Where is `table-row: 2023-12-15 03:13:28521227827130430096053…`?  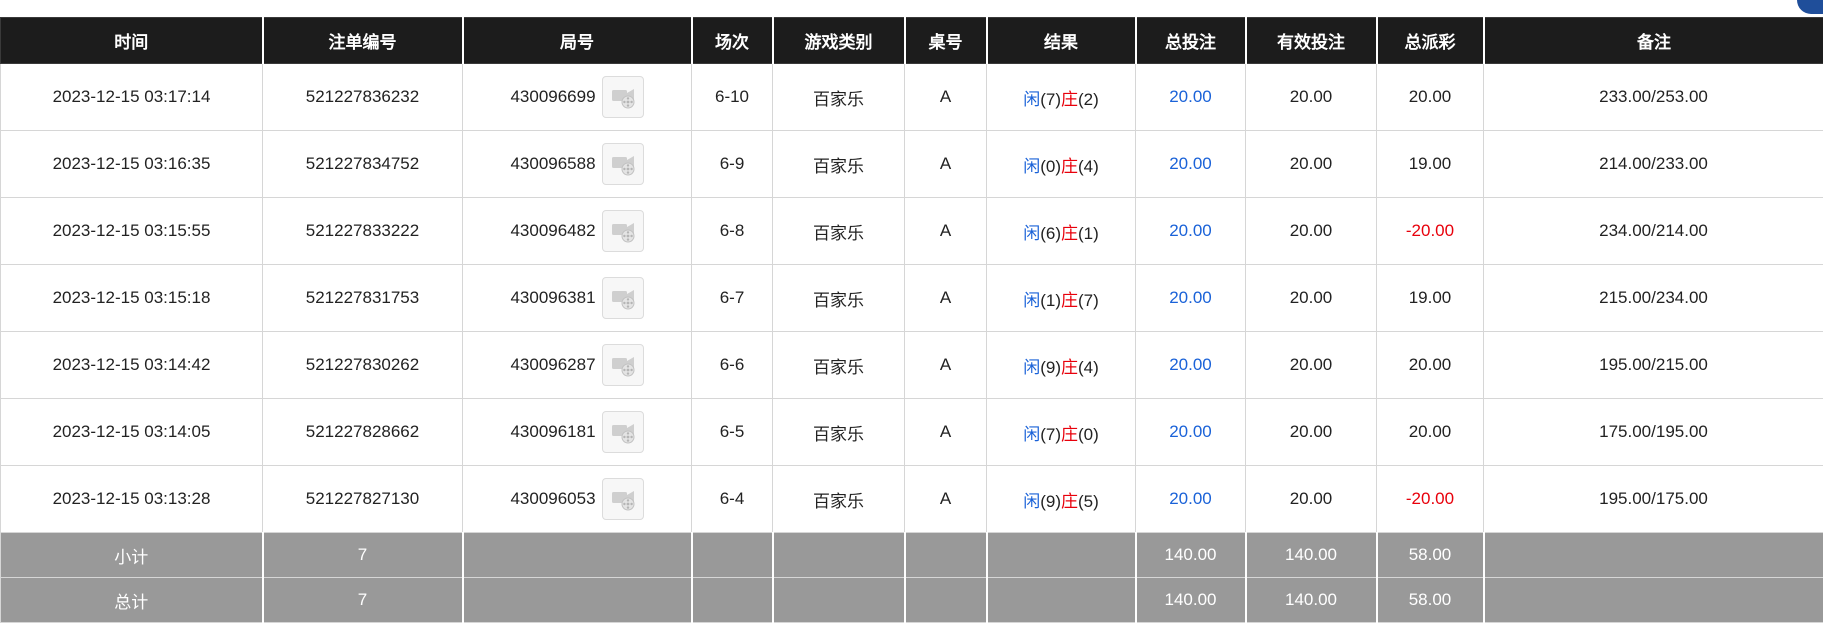
table-row: 2023-12-15 03:13:28521227827130430096053… is located at coordinates (912, 499).